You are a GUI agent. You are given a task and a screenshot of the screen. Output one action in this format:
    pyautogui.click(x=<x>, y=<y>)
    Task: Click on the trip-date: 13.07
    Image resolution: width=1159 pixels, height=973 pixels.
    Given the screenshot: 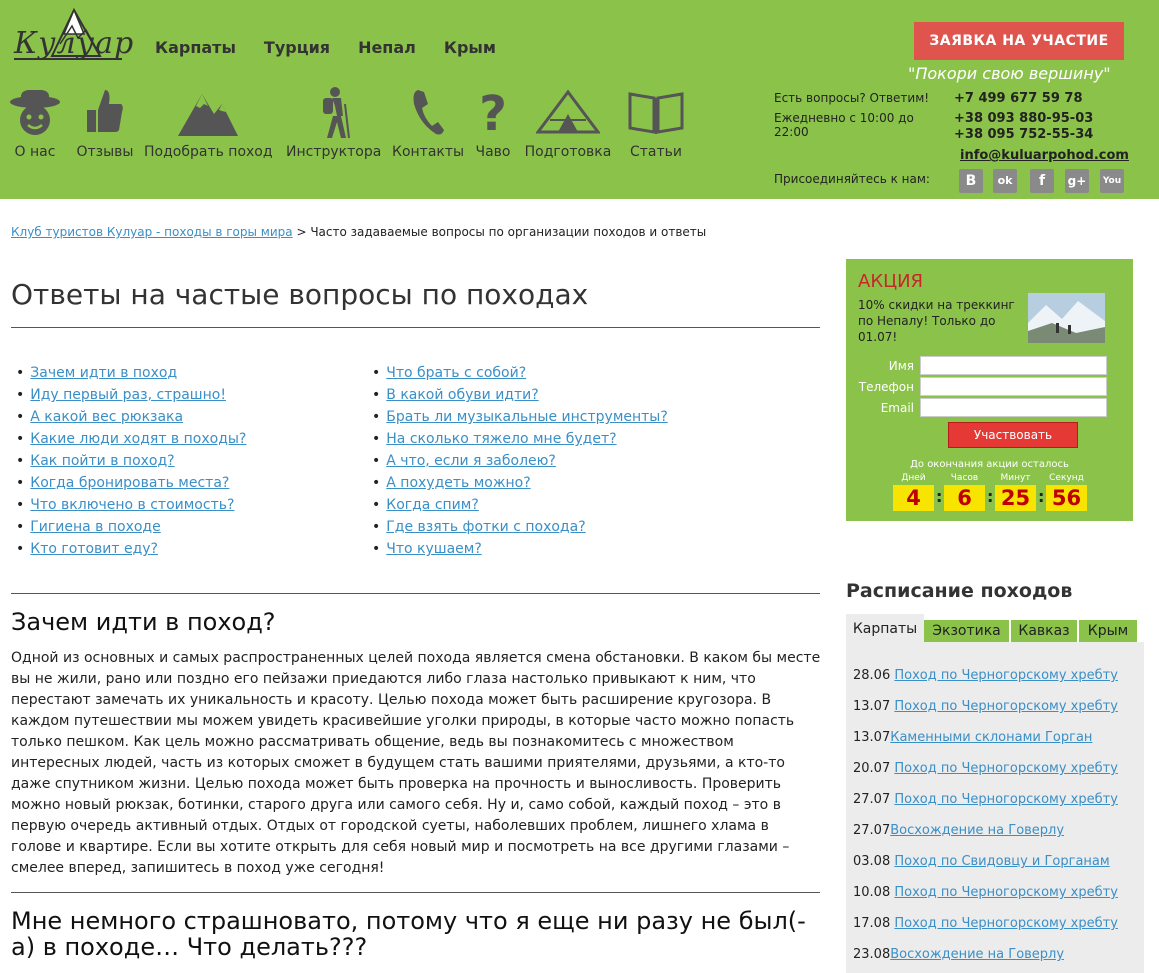 What is the action you would take?
    pyautogui.click(x=872, y=737)
    